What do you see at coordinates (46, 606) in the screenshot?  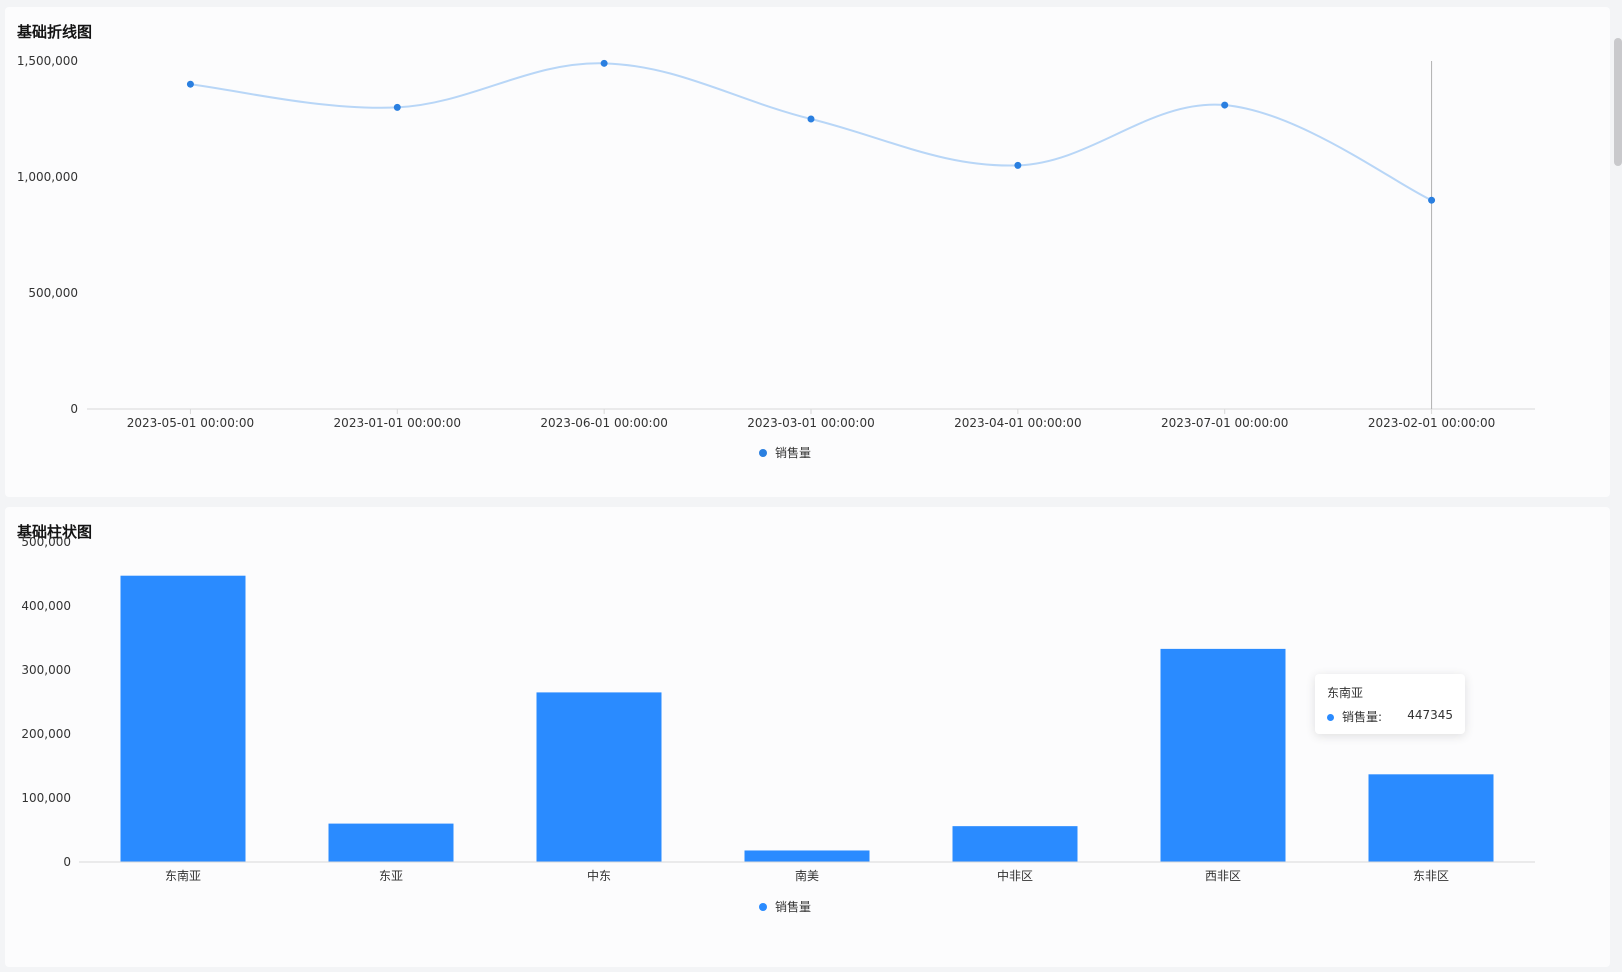 I see `y-tick-label: 400,000` at bounding box center [46, 606].